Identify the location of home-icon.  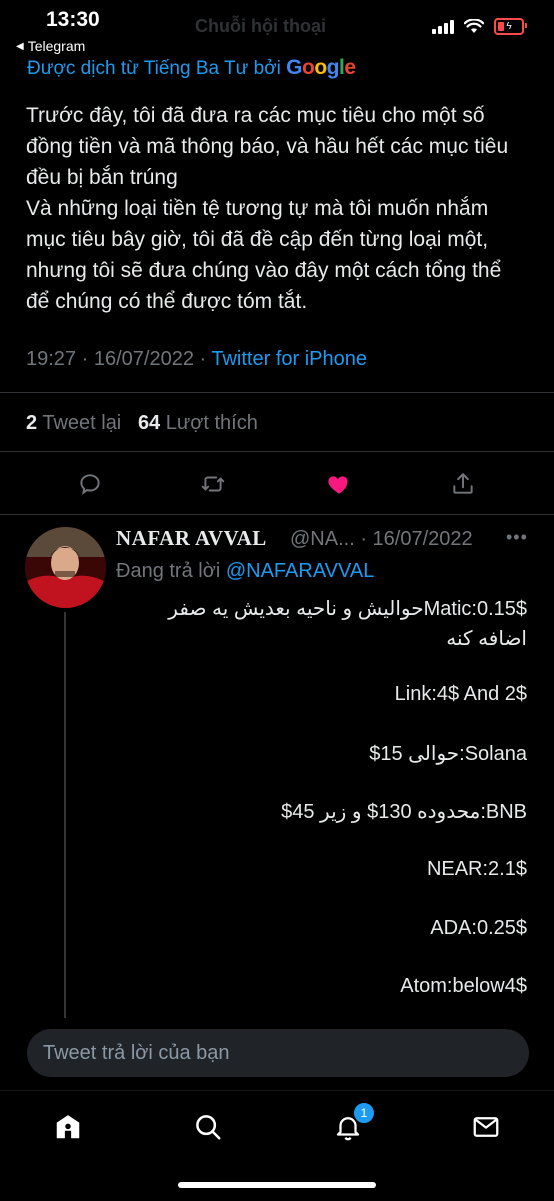
(68, 1127).